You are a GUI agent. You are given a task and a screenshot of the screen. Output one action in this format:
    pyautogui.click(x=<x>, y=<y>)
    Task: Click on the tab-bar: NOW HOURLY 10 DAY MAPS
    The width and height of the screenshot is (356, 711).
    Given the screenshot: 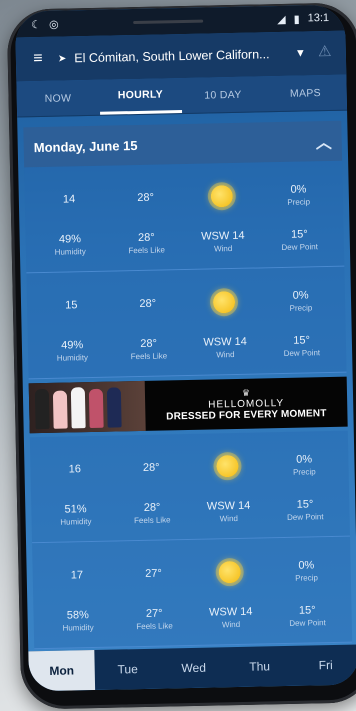 What is the action you would take?
    pyautogui.click(x=182, y=96)
    